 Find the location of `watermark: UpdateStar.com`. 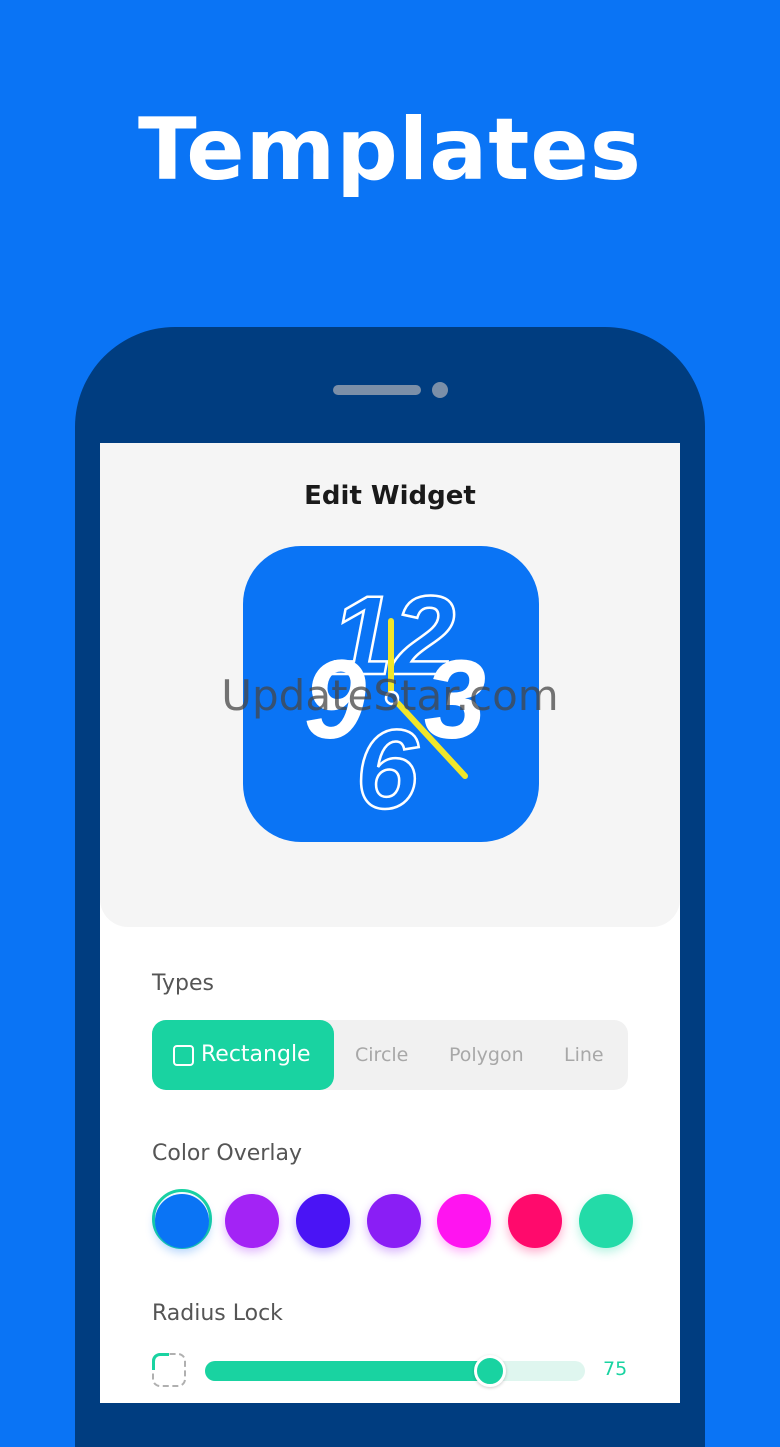

watermark: UpdateStar.com is located at coordinates (390, 695).